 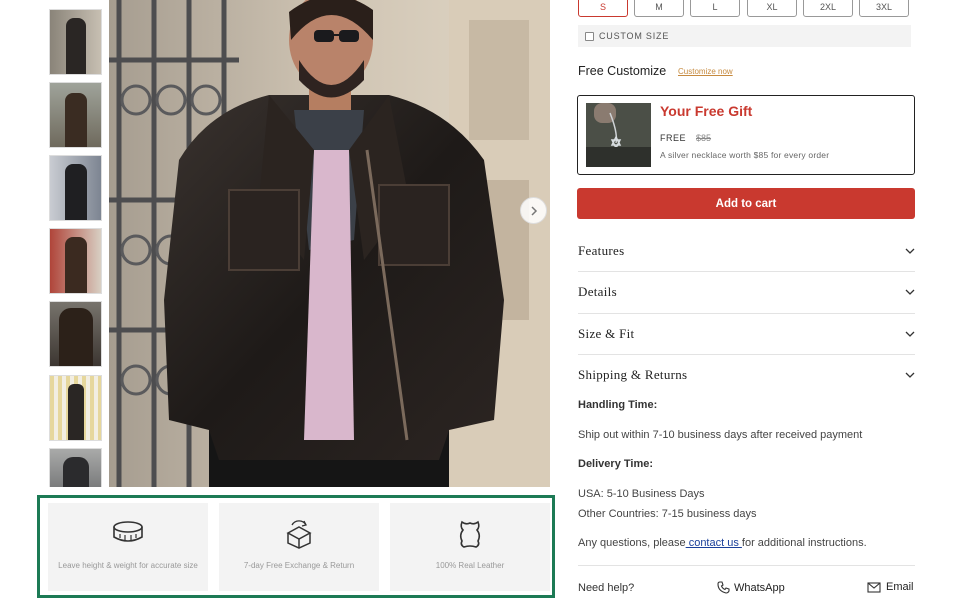 What do you see at coordinates (470, 534) in the screenshot?
I see `leather-hide-icon` at bounding box center [470, 534].